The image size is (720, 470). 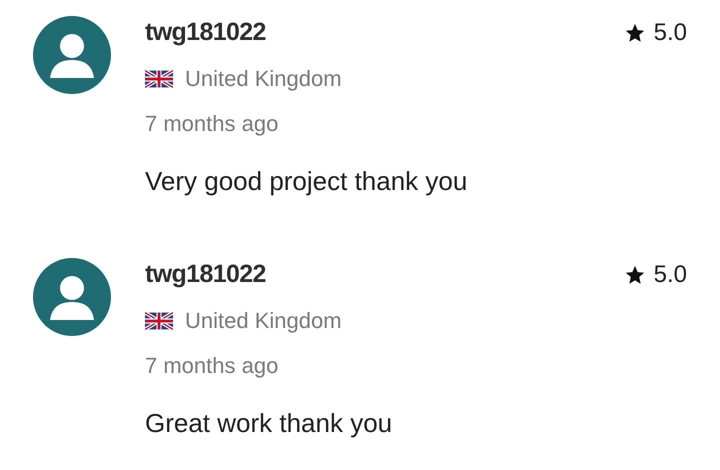 I want to click on review-text: Great work thank you, so click(x=269, y=423).